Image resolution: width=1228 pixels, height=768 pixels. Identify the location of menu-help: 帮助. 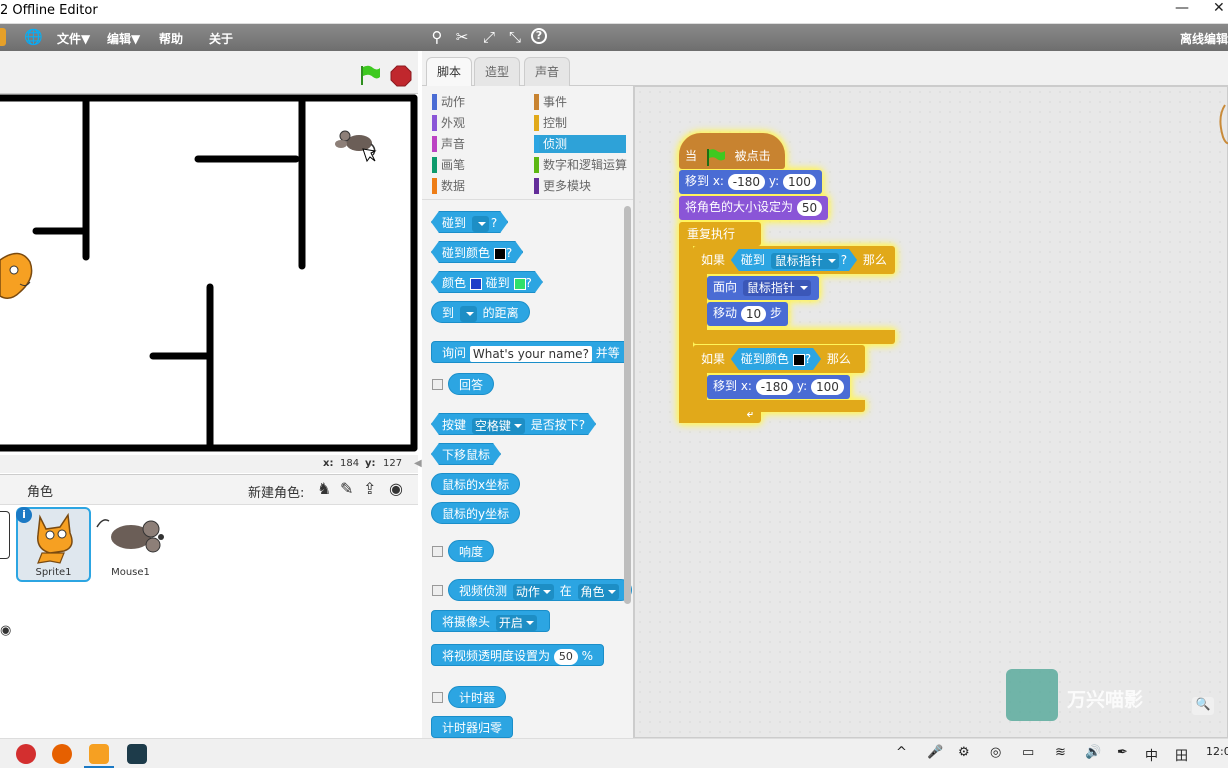
(171, 38).